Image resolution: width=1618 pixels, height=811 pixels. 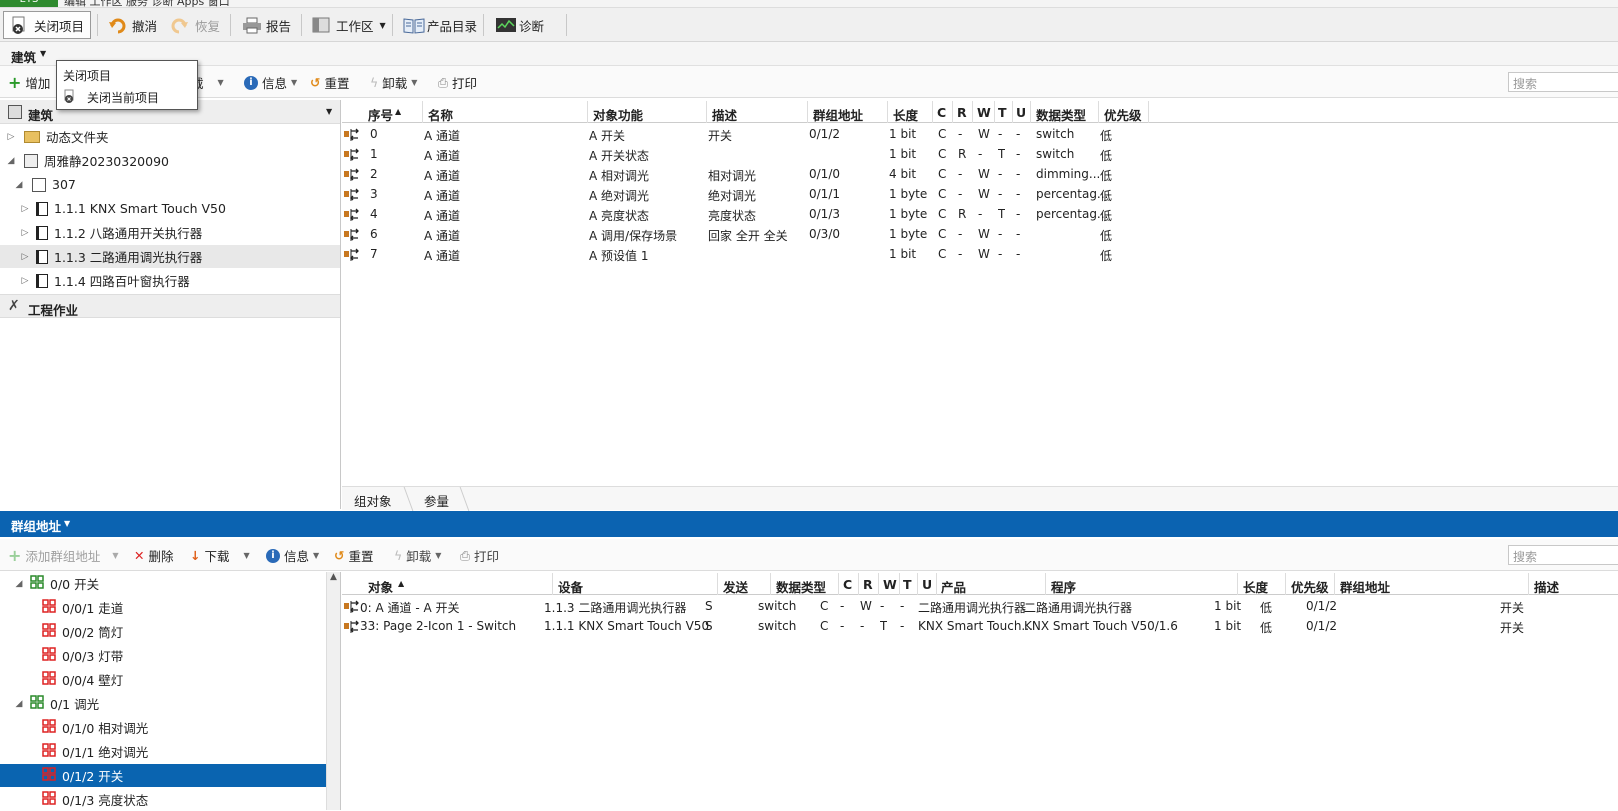 I want to click on table-row: 7A 通道 A 预设值 11 bit C - W - - 低, so click(x=980, y=254).